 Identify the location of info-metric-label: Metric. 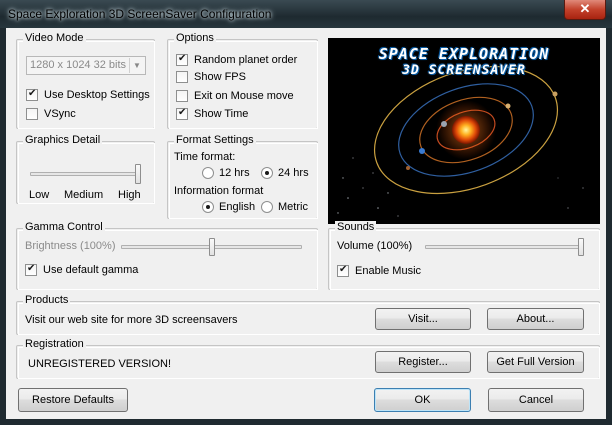
(293, 207).